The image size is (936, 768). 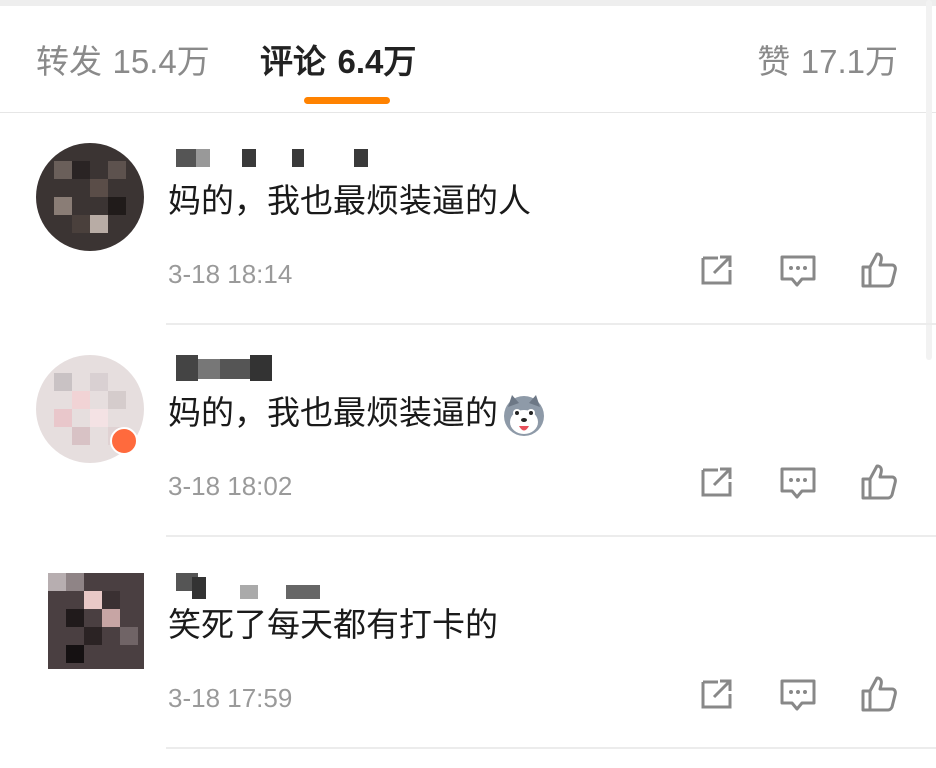 I want to click on husky-dog-emoji, so click(x=524, y=415).